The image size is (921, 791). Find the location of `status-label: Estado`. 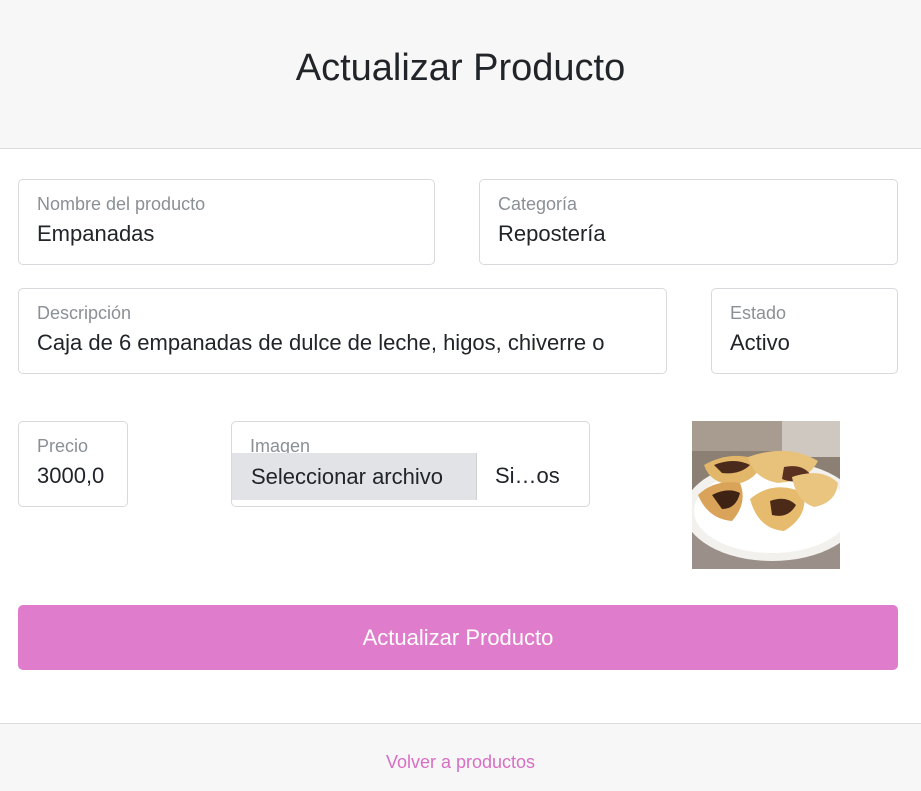

status-label: Estado is located at coordinates (758, 313).